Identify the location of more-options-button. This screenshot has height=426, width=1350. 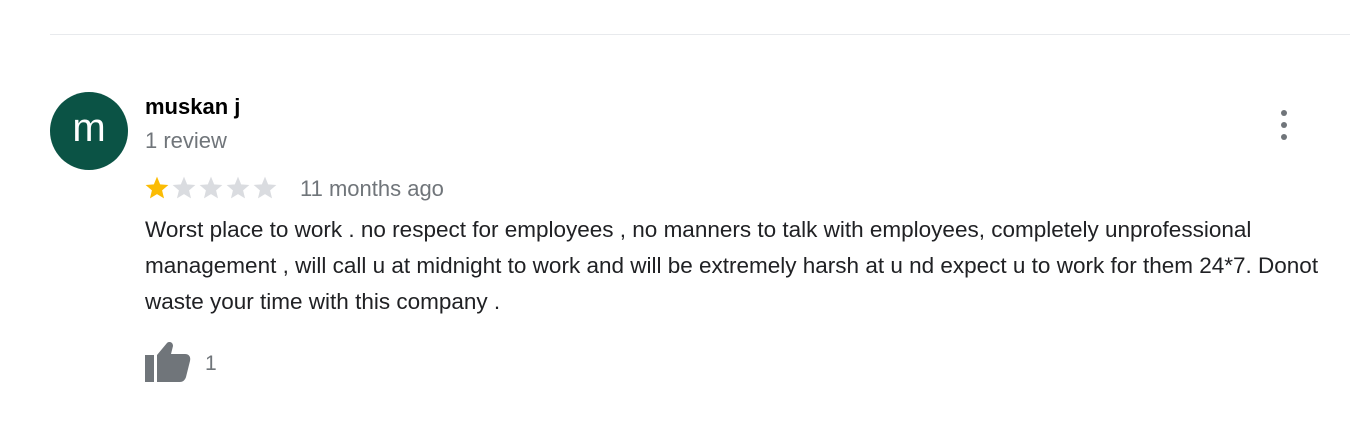
(1284, 125).